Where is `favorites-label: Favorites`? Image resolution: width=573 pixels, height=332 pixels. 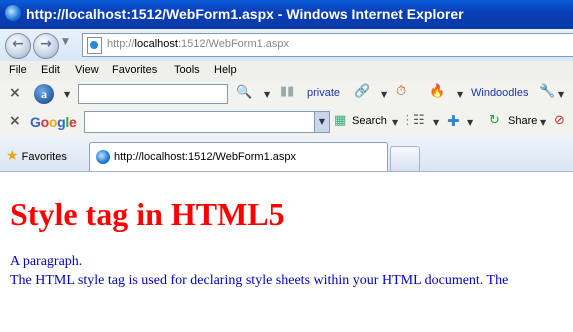
favorites-label: Favorites is located at coordinates (44, 157).